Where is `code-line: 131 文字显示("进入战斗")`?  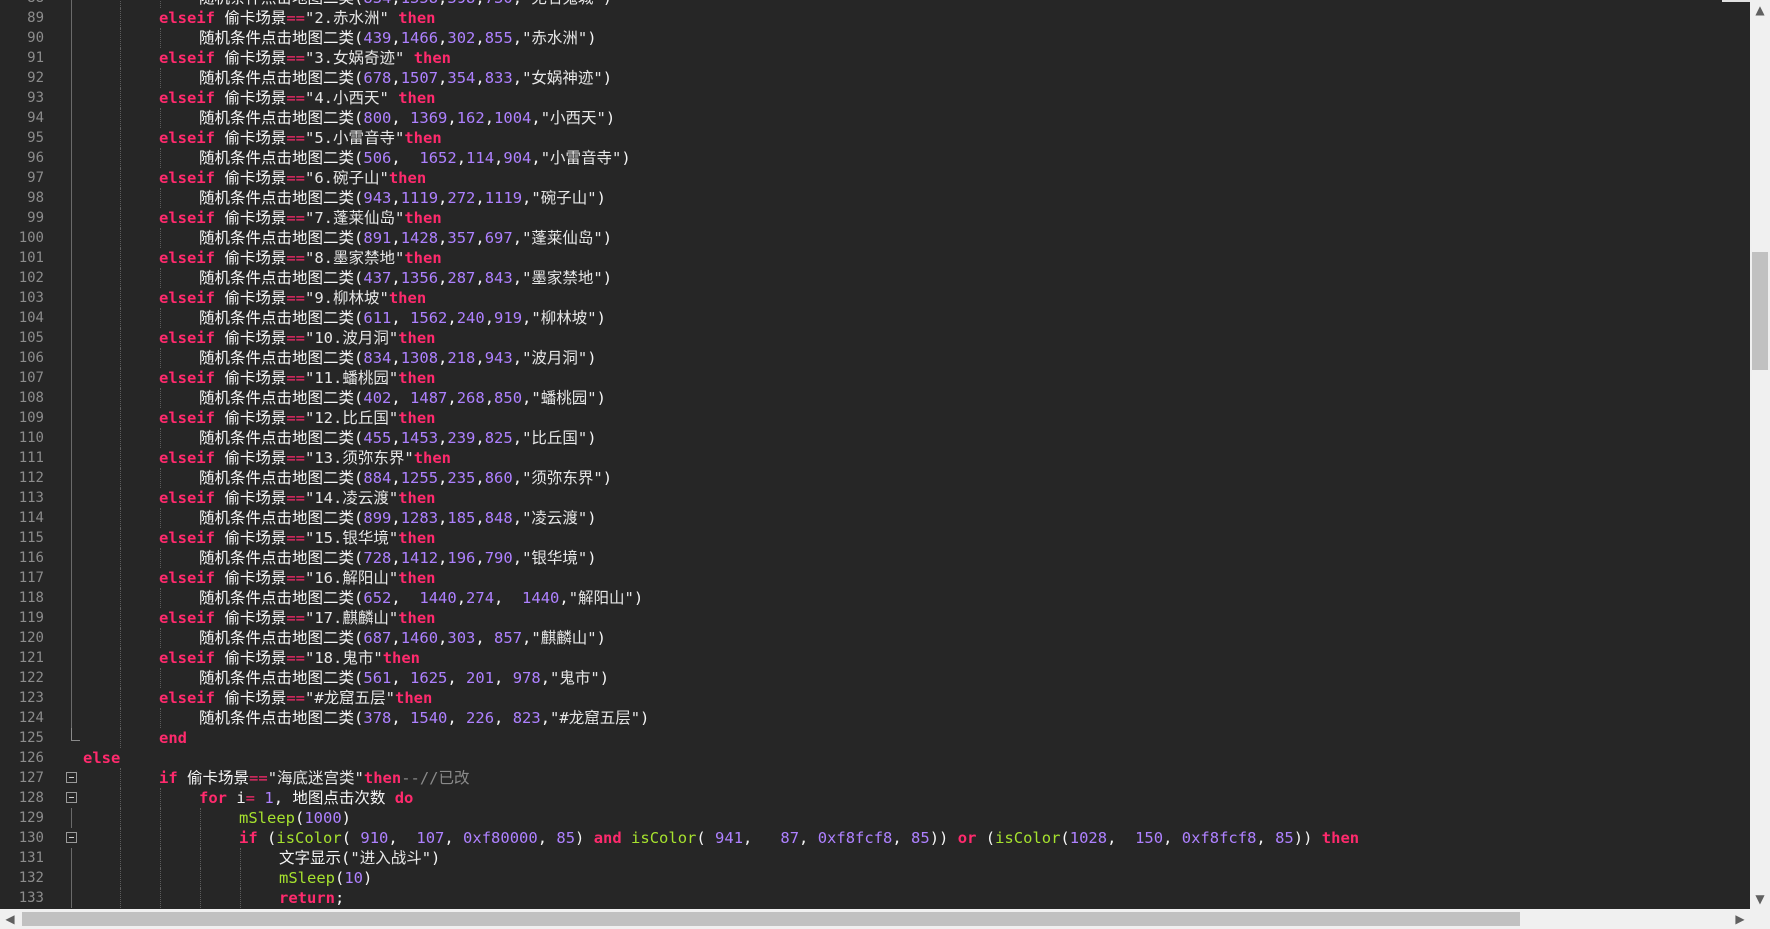
code-line: 131 文字显示("进入战斗") is located at coordinates (875, 858).